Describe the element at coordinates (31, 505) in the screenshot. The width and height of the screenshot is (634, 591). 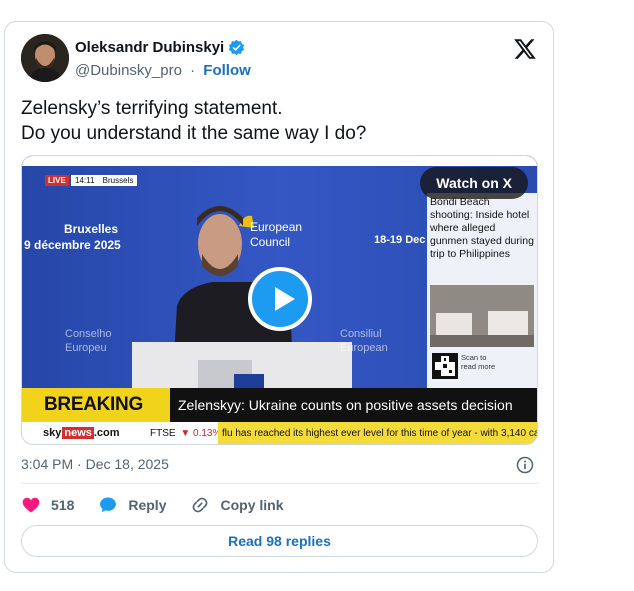
I see `heart-icon` at that location.